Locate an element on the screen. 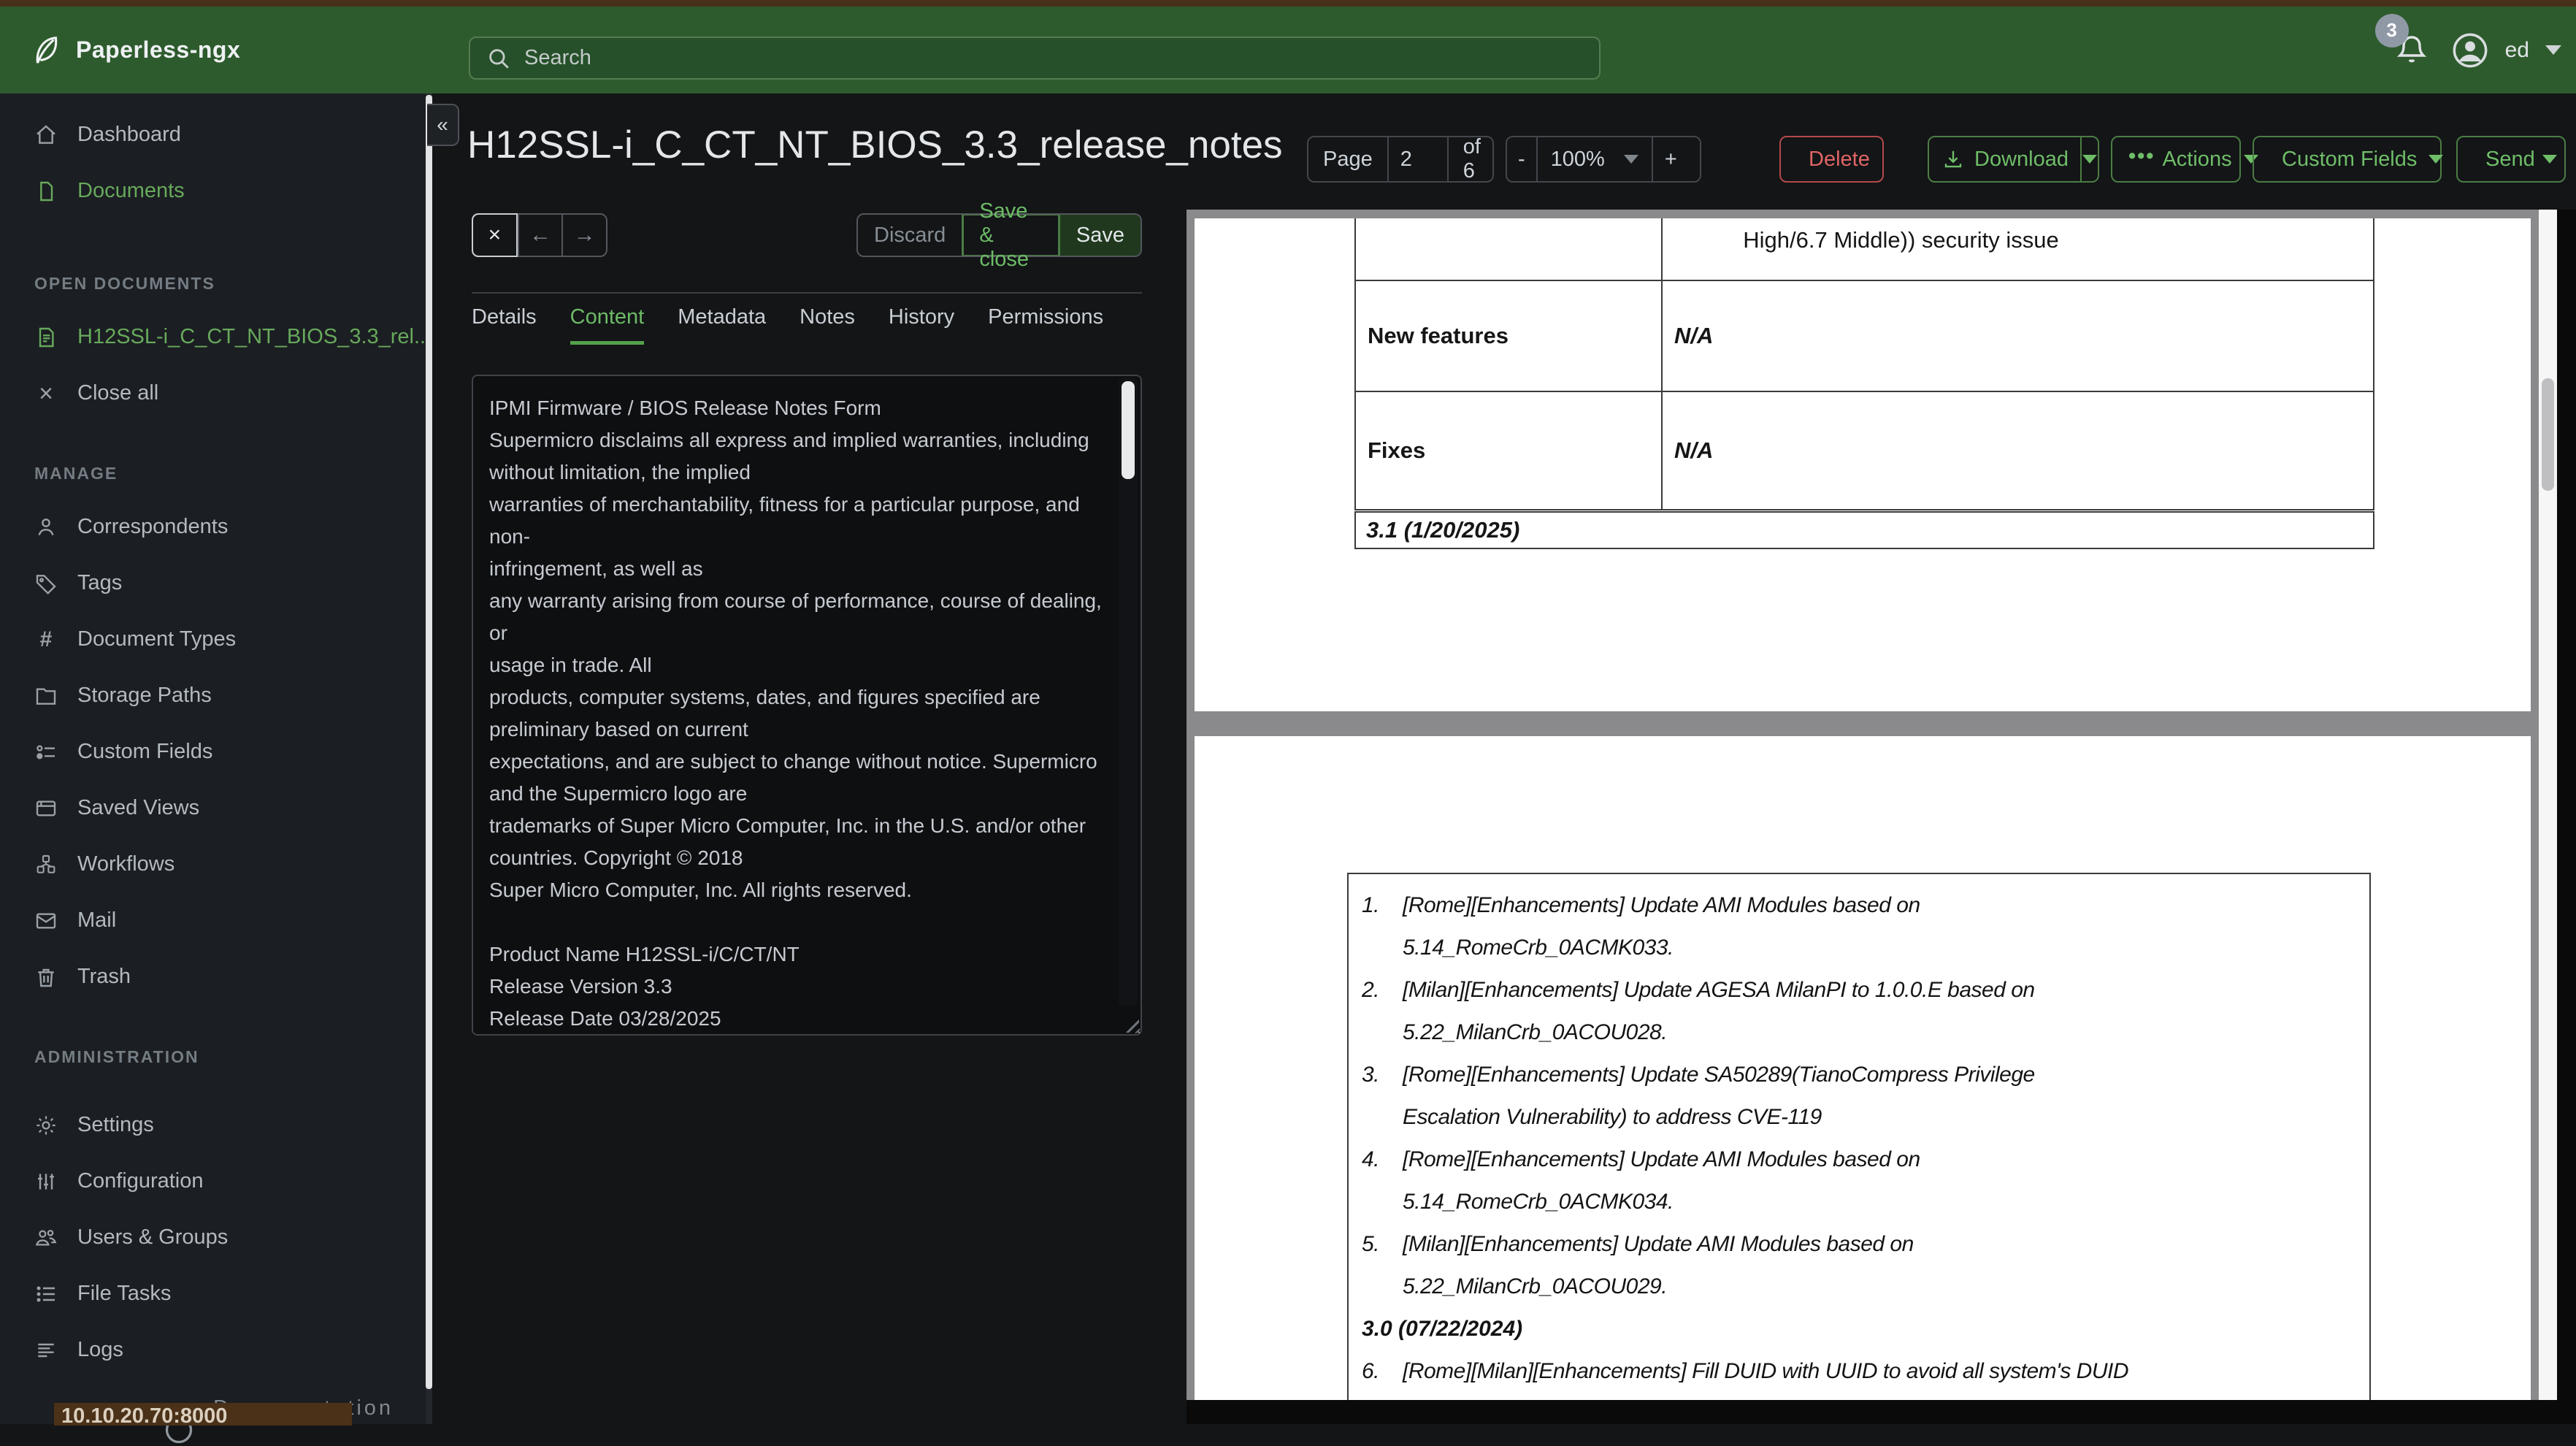 The width and height of the screenshot is (2576, 1446). sidebar-item-document-types: # Document Types is located at coordinates (213, 639).